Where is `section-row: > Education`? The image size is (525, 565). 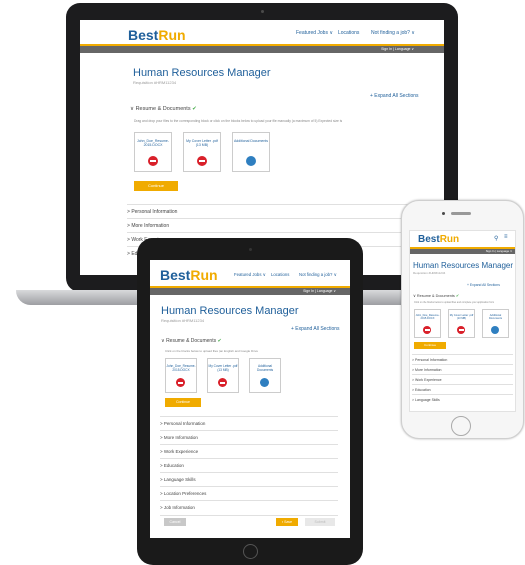 section-row: > Education is located at coordinates (249, 465).